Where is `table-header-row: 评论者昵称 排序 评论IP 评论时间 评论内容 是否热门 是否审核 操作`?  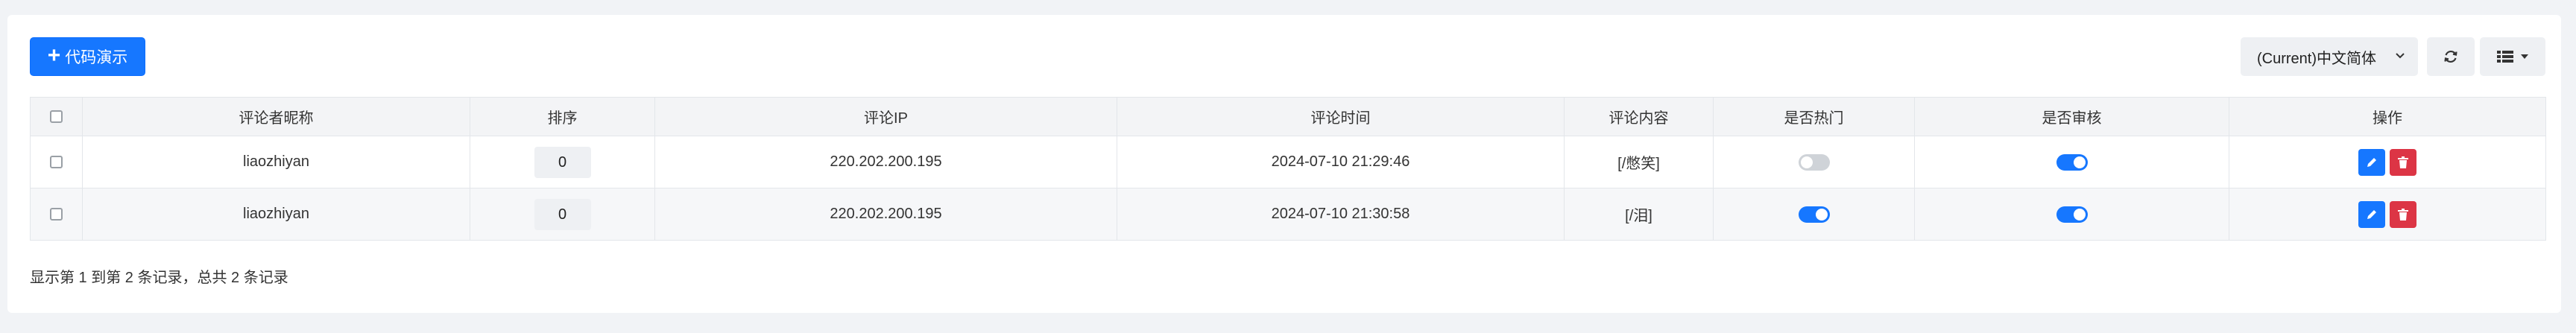 table-header-row: 评论者昵称 排序 评论IP 评论时间 评论内容 是否热门 是否审核 操作 is located at coordinates (1288, 116).